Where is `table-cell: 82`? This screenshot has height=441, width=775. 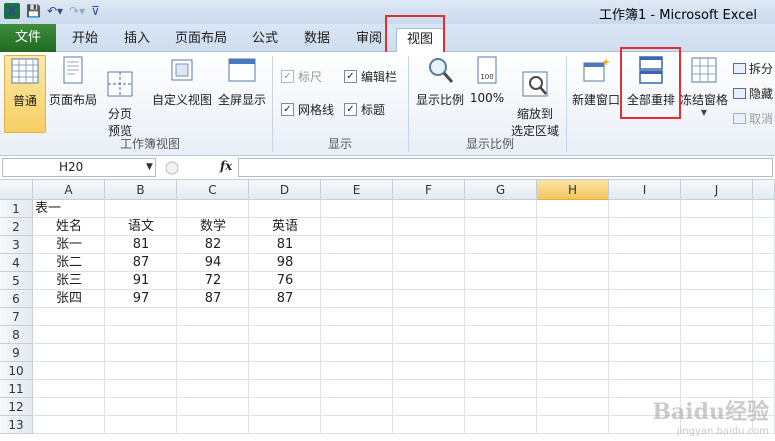
table-cell: 82 is located at coordinates (213, 245).